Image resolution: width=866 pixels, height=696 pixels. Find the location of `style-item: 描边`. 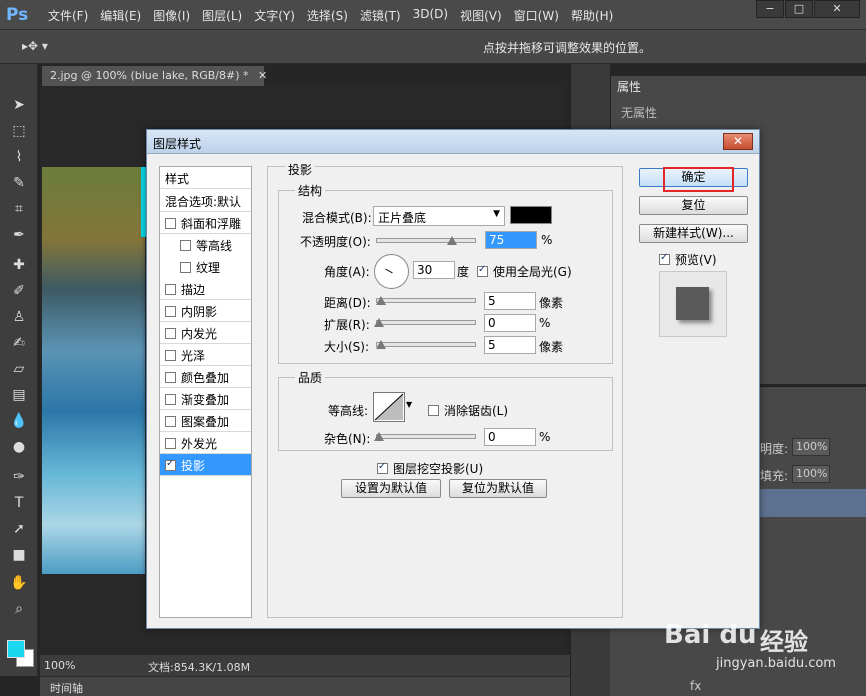

style-item: 描边 is located at coordinates (205, 289).